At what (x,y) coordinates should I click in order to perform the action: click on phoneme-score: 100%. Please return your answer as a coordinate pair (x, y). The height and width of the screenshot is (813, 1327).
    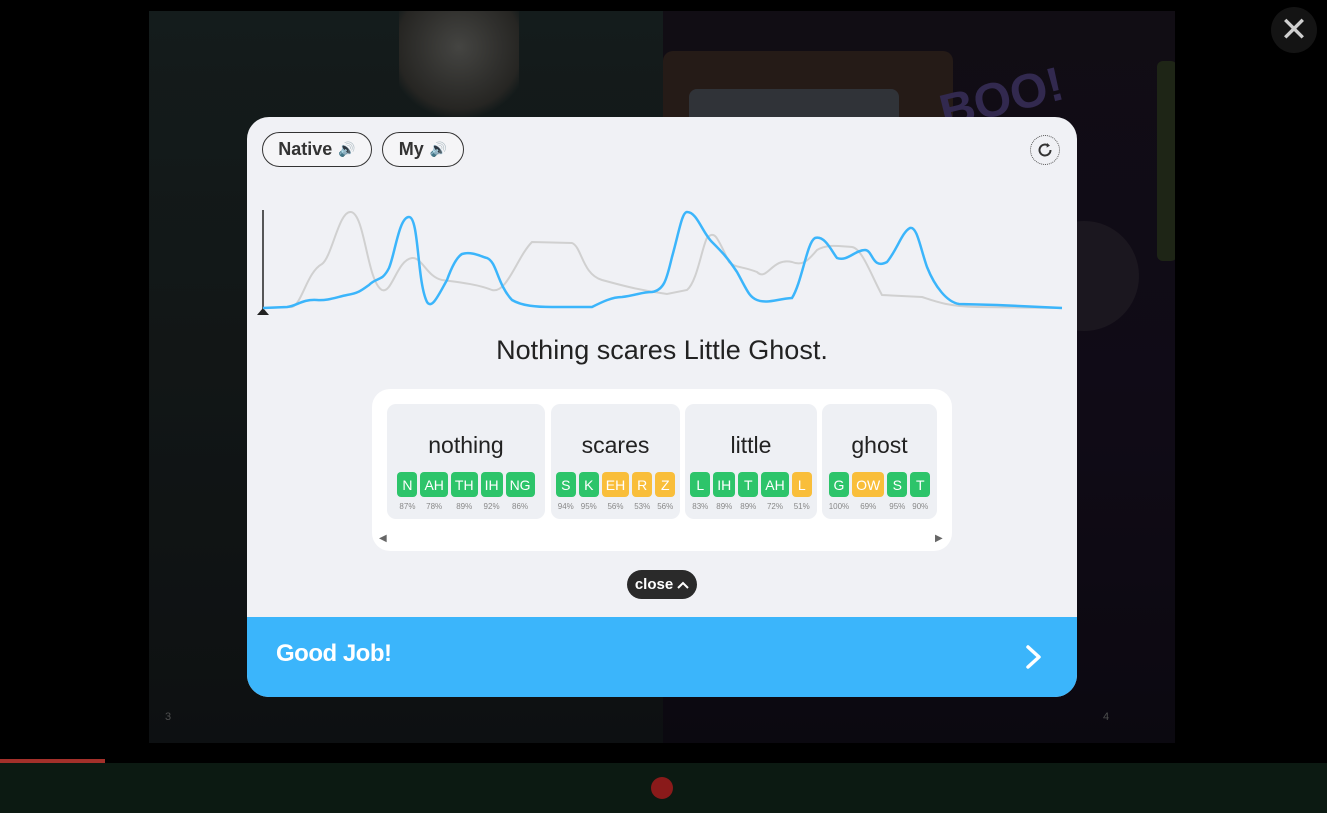
    Looking at the image, I should click on (839, 506).